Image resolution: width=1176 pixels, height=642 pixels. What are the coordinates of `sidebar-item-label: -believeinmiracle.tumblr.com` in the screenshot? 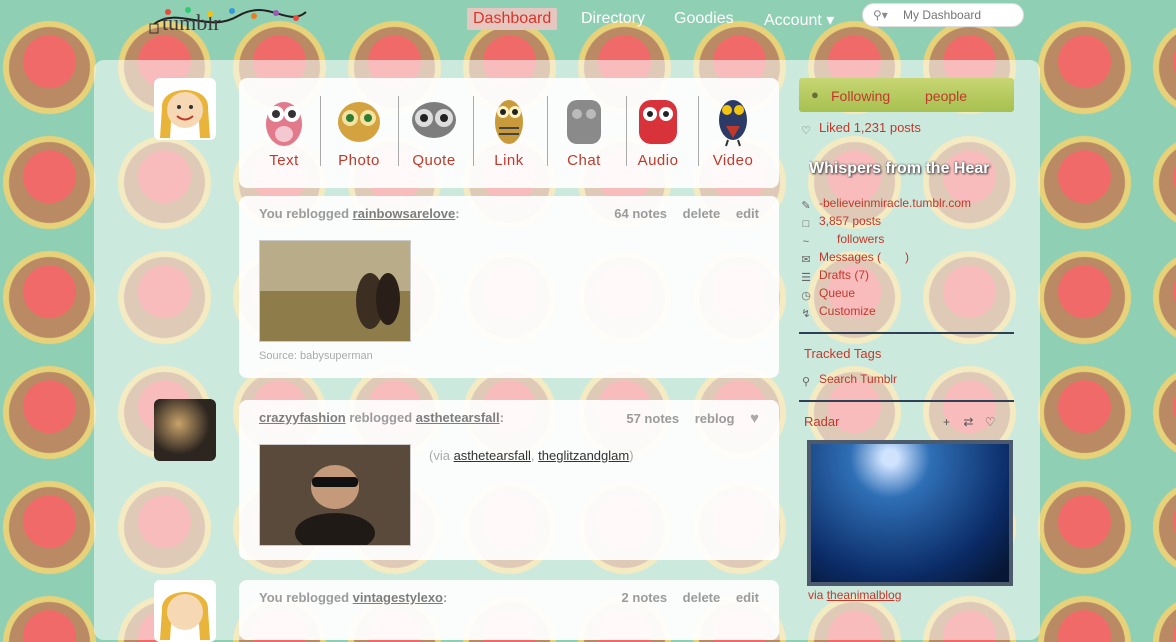 It's located at (895, 203).